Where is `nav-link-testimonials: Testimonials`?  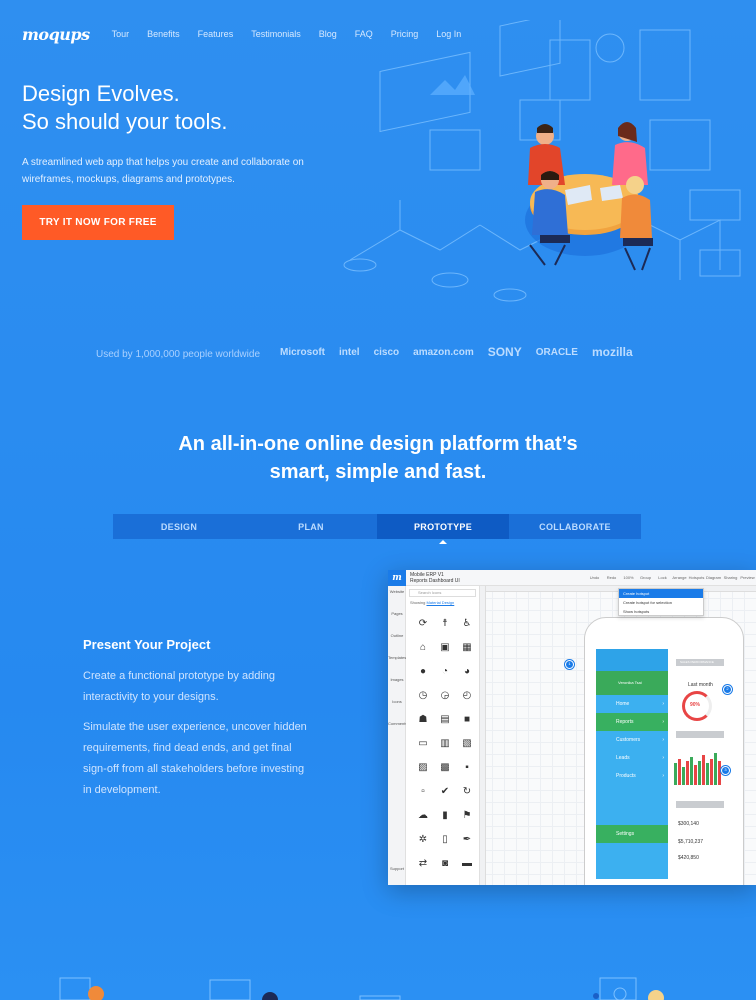
nav-link-testimonials: Testimonials is located at coordinates (276, 34).